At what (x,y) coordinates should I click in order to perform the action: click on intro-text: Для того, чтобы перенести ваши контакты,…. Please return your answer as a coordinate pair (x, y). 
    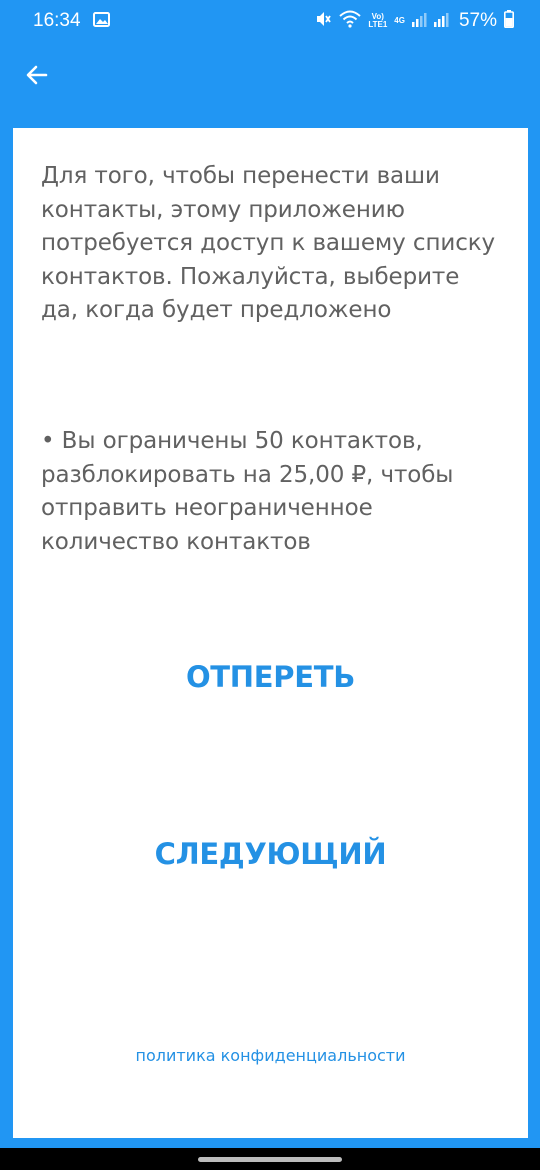
    Looking at the image, I should click on (268, 243).